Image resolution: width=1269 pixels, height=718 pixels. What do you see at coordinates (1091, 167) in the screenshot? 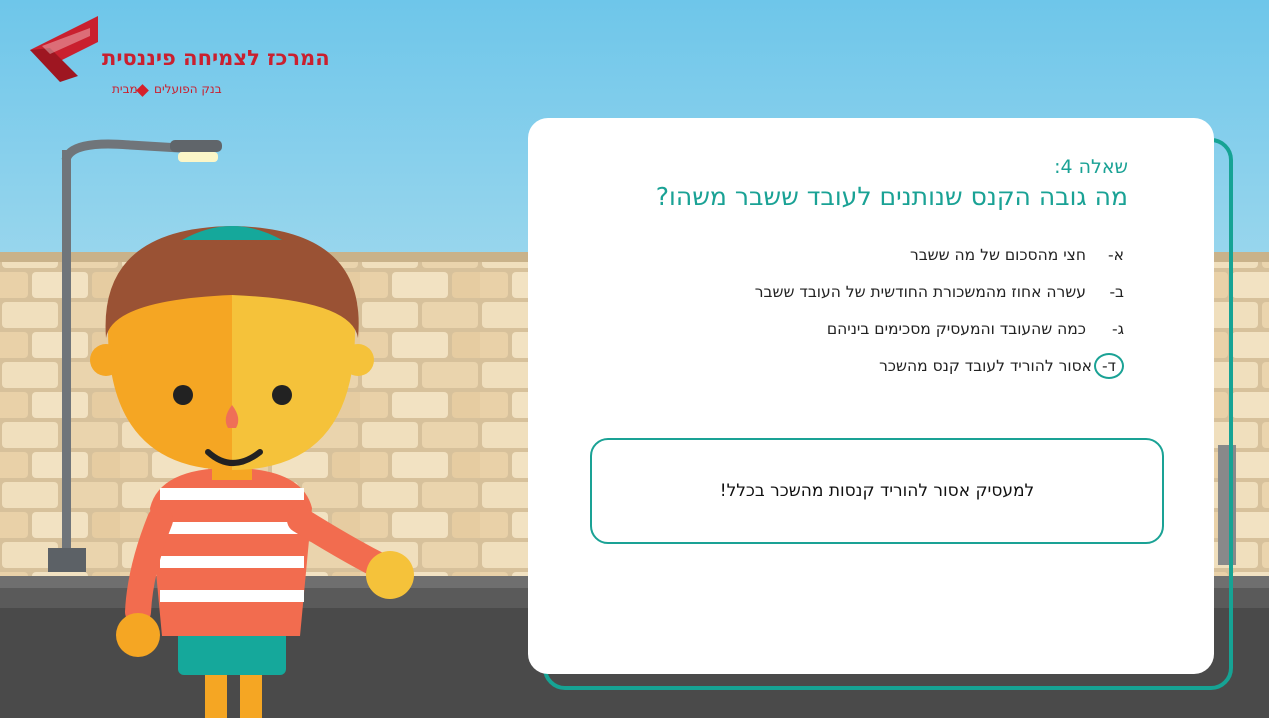
I see `question-number: שאלה 4:` at bounding box center [1091, 167].